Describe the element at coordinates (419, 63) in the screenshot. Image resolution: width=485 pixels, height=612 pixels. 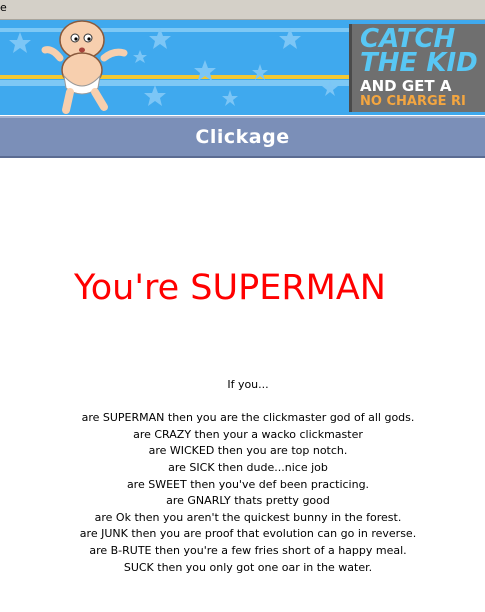
I see `ad-headline-line2: THE KID` at that location.